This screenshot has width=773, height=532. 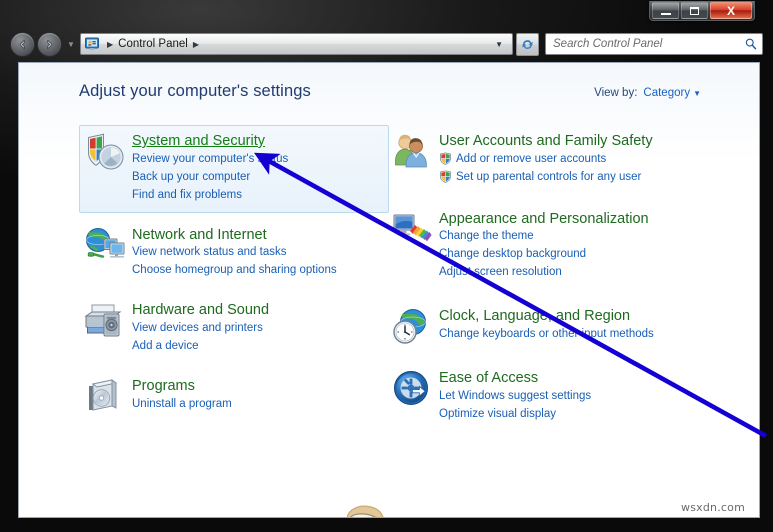 What do you see at coordinates (258, 177) in the screenshot?
I see `category-link: Back up your computer` at bounding box center [258, 177].